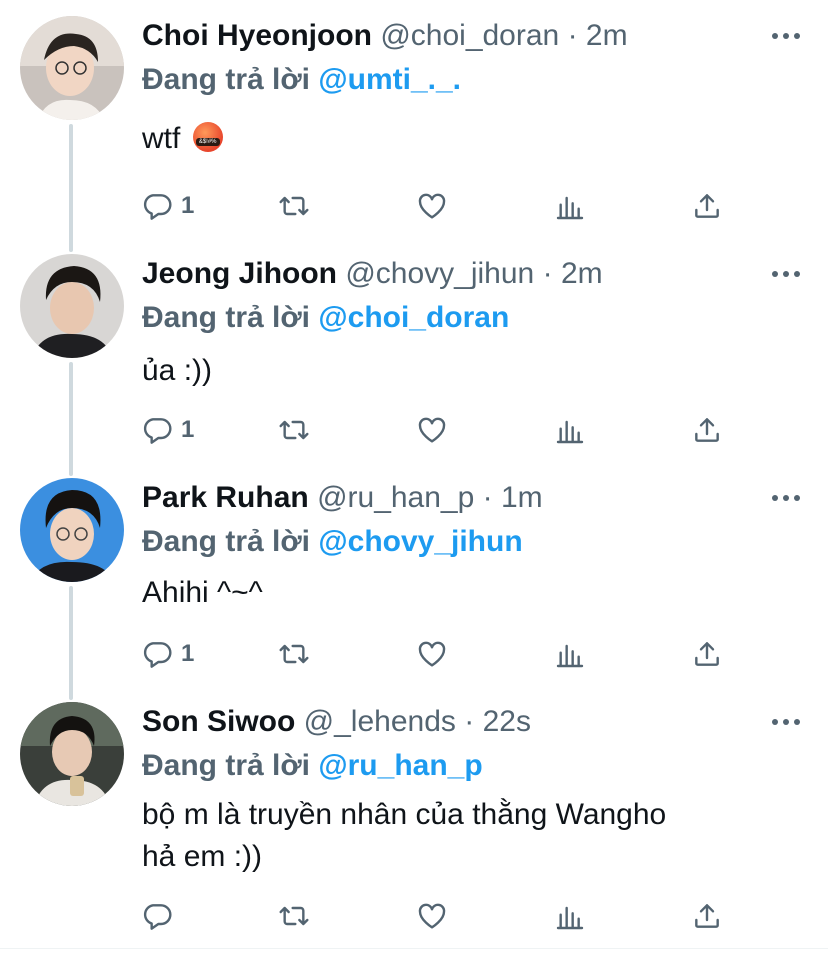 This screenshot has height=953, width=828. I want to click on tweet-text-content: Ahihi ^~^, so click(202, 592).